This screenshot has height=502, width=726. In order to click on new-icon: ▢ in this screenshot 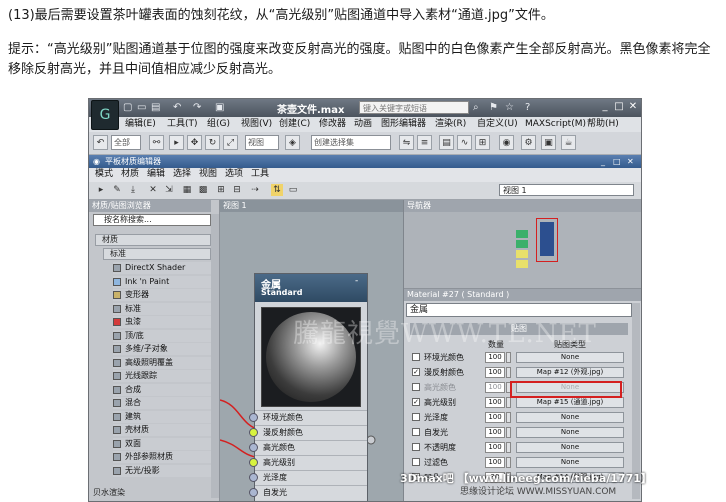, I will do `click(127, 108)`.